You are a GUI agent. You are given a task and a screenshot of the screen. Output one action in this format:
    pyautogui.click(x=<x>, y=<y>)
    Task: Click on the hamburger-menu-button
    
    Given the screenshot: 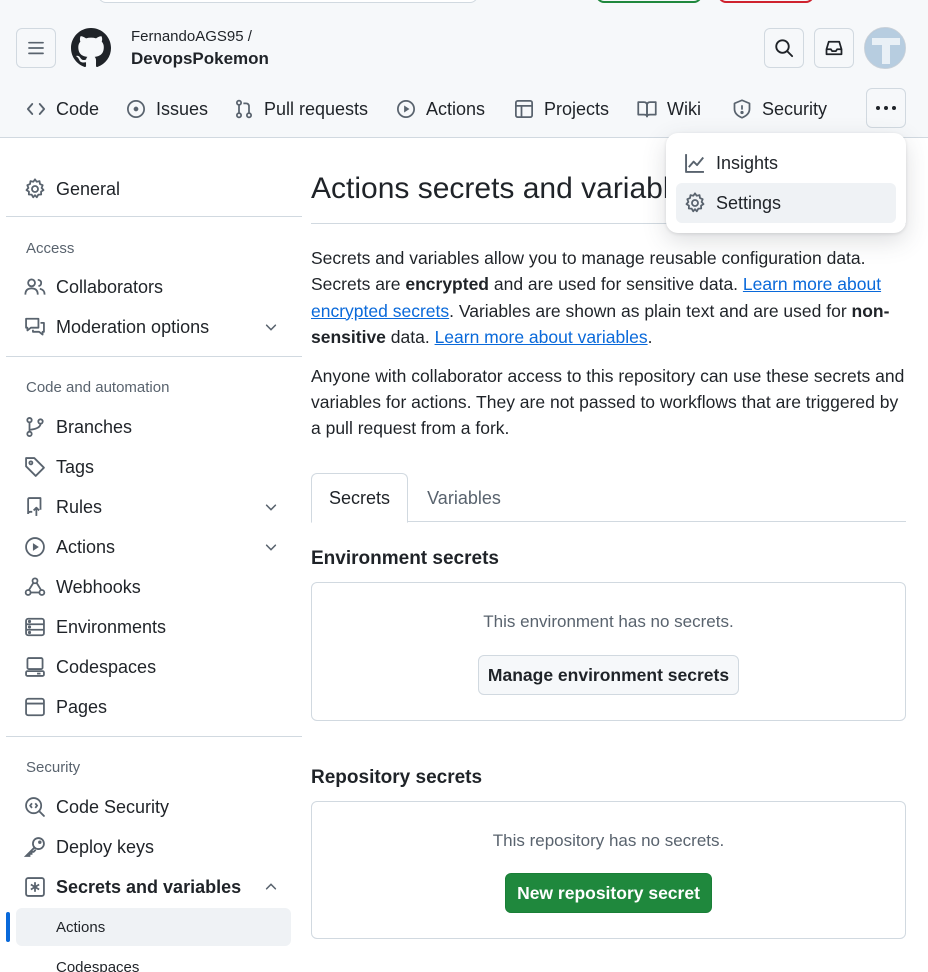 What is the action you would take?
    pyautogui.click(x=36, y=48)
    